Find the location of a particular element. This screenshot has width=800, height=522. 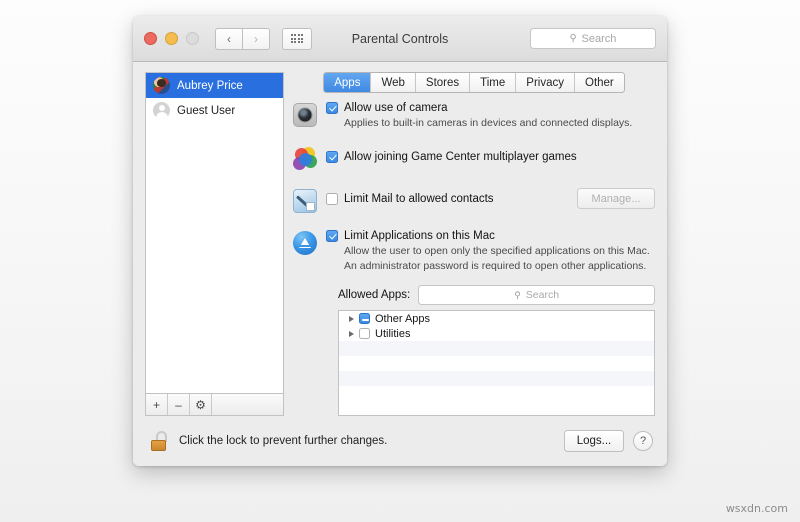

unlocked-padlock-icon is located at coordinates (159, 441).